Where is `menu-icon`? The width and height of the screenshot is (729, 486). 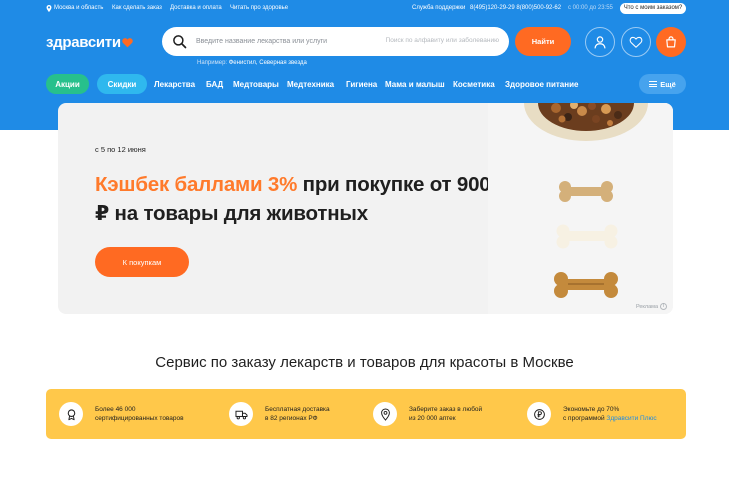 menu-icon is located at coordinates (653, 84).